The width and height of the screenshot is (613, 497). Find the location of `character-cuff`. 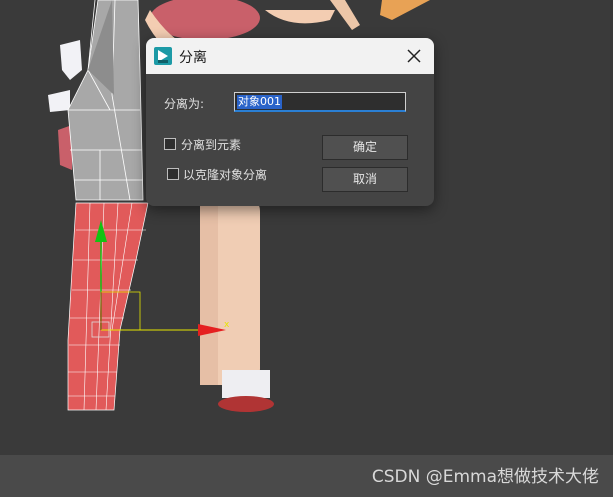

character-cuff is located at coordinates (59, 101).